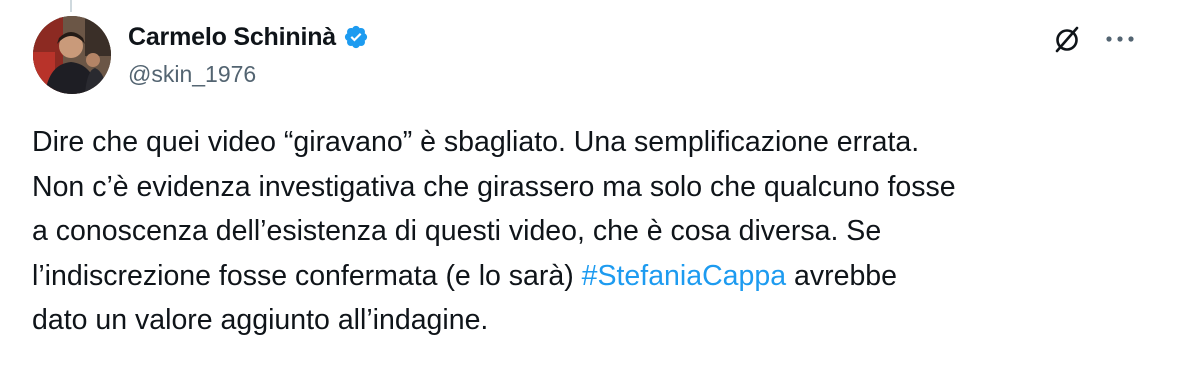  What do you see at coordinates (1067, 39) in the screenshot?
I see `slashed-circle-icon` at bounding box center [1067, 39].